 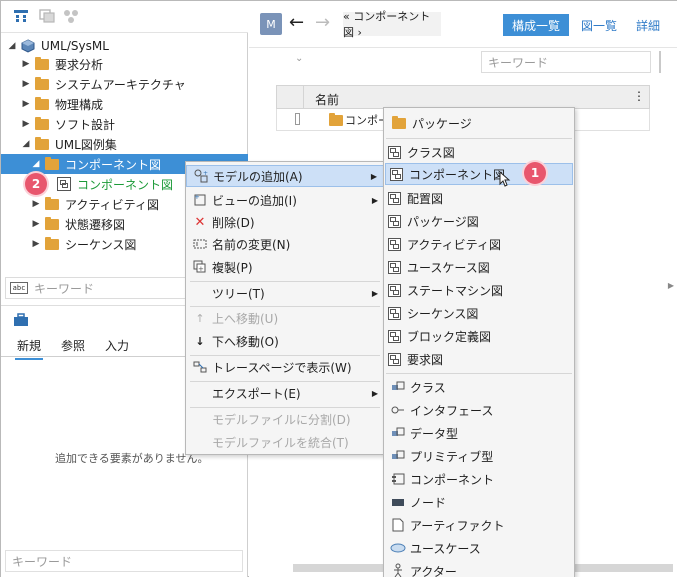 I want to click on tree-label: ソフト設計, so click(x=85, y=124).